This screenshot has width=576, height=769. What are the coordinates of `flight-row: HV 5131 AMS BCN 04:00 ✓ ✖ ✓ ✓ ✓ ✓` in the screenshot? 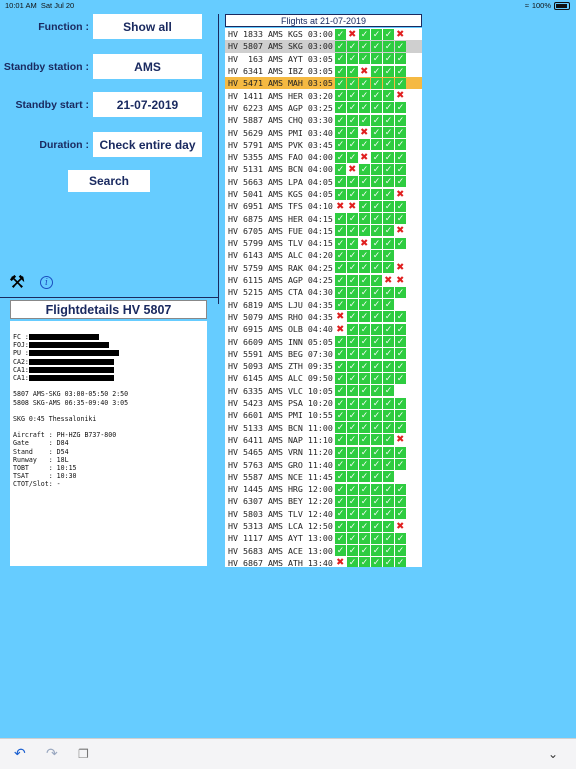 It's located at (323, 169).